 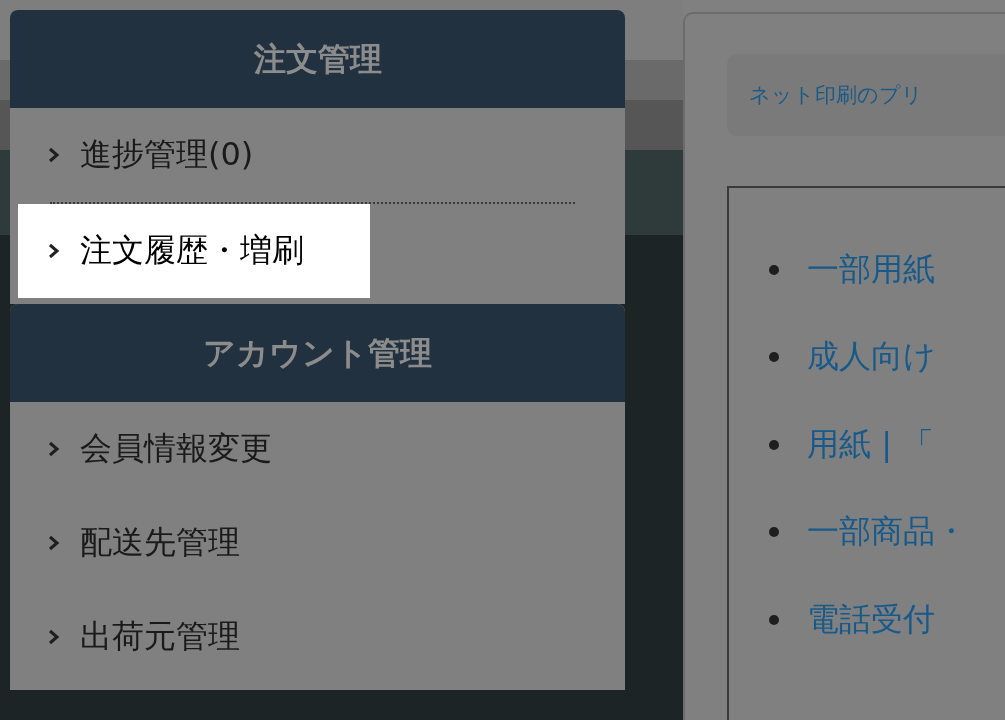 I want to click on sidebar-item: 配送先管理, so click(x=317, y=543).